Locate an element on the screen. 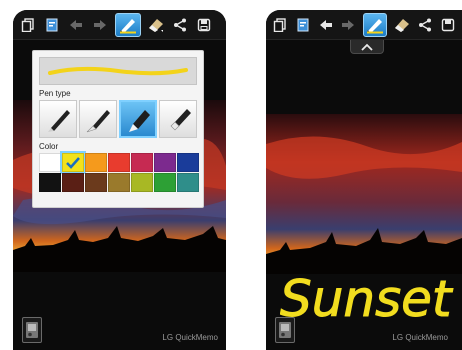 Image resolution: width=462 pixels, height=350 pixels. highlighter-pen-option is located at coordinates (178, 119).